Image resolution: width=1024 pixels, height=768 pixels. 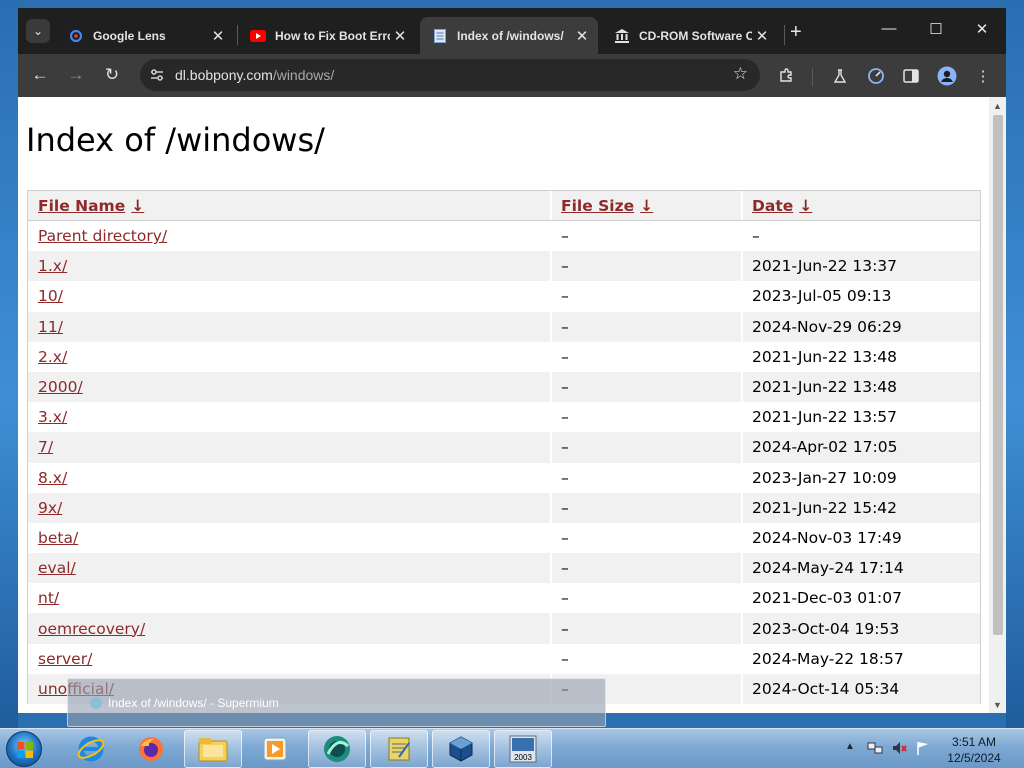 I want to click on tab-title: Google Lens, so click(x=129, y=35).